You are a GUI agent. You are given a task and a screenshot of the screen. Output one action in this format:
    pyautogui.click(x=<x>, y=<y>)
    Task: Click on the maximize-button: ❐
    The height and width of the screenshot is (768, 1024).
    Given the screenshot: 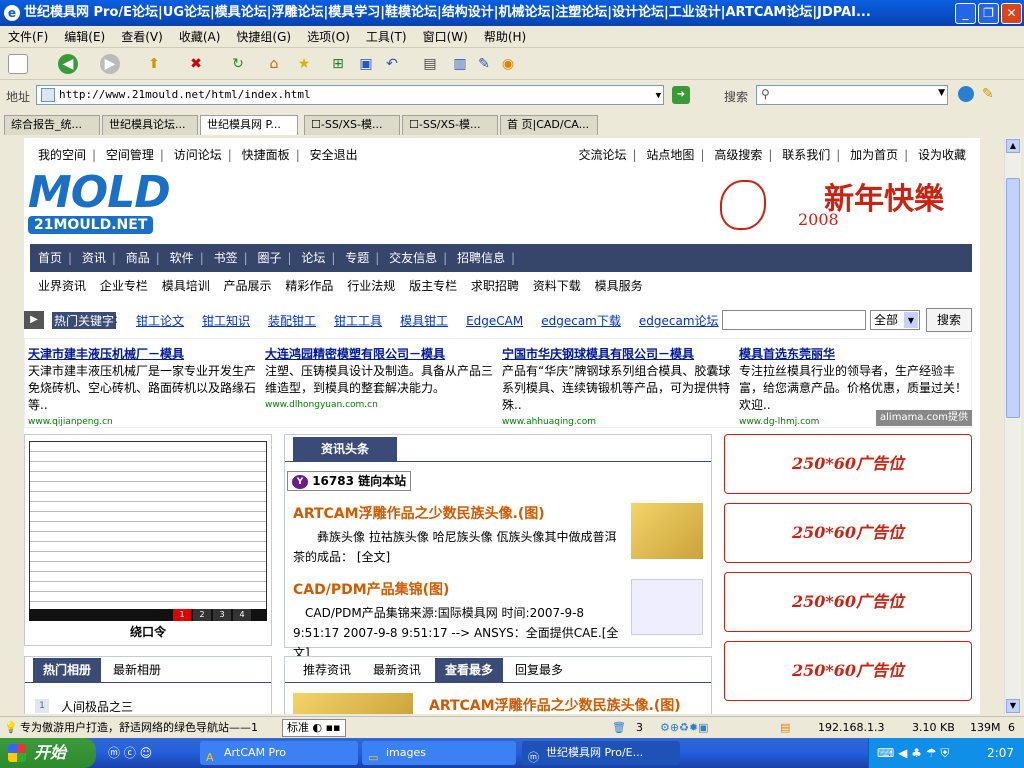 What is the action you would take?
    pyautogui.click(x=988, y=13)
    